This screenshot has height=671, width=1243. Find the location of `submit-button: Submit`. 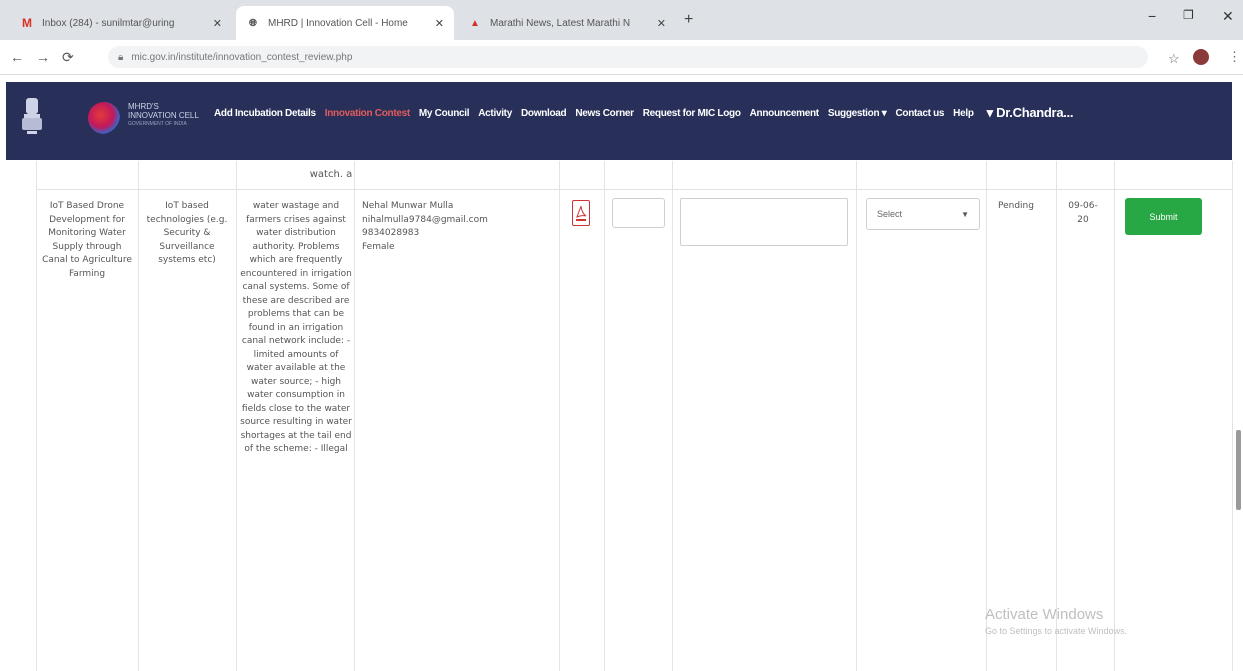

submit-button: Submit is located at coordinates (1163, 216).